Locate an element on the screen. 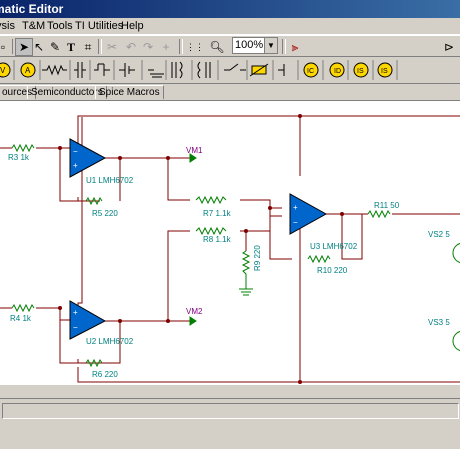  label-r9: R9 220 is located at coordinates (257, 258).